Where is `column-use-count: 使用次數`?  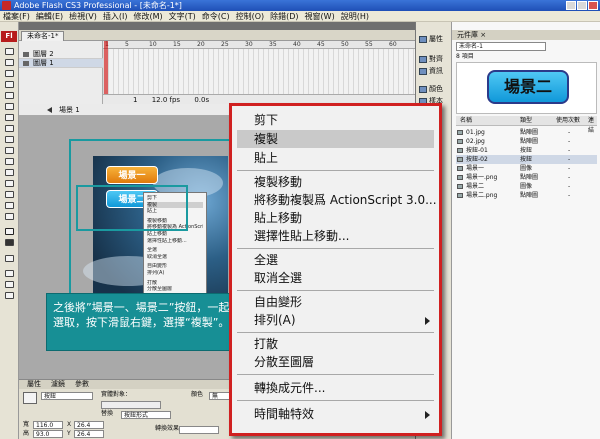
column-use-count: 使用次數 is located at coordinates (568, 121).